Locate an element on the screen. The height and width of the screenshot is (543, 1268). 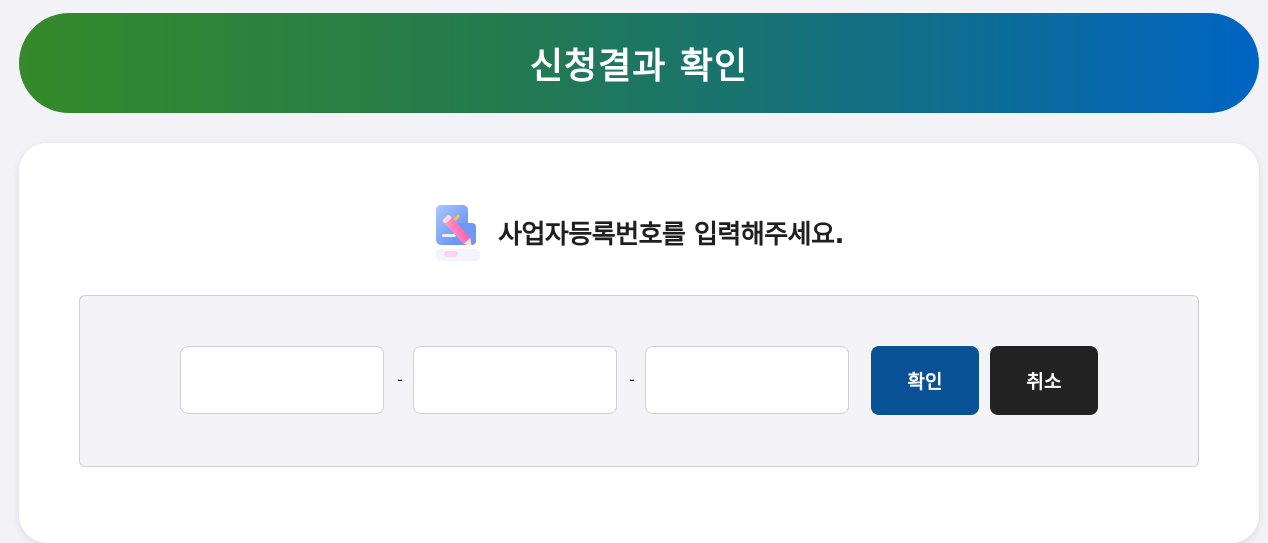
cancel-button: 취소 is located at coordinates (1044, 380).